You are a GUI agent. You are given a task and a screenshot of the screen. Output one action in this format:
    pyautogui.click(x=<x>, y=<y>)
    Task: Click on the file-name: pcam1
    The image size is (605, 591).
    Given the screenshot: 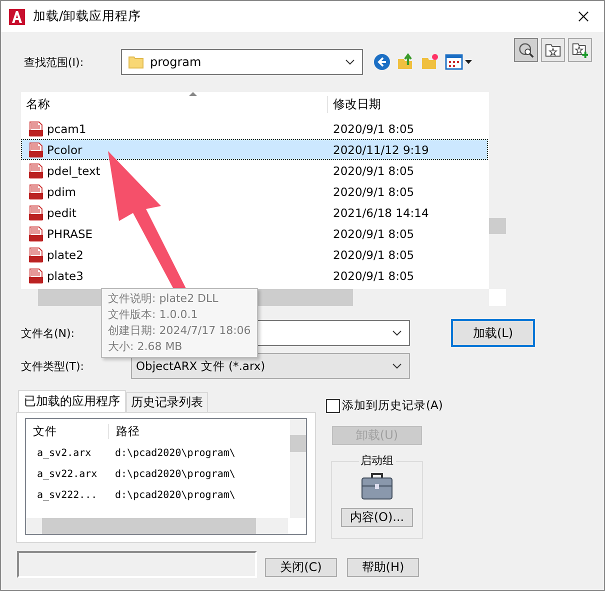 What is the action you would take?
    pyautogui.click(x=66, y=129)
    